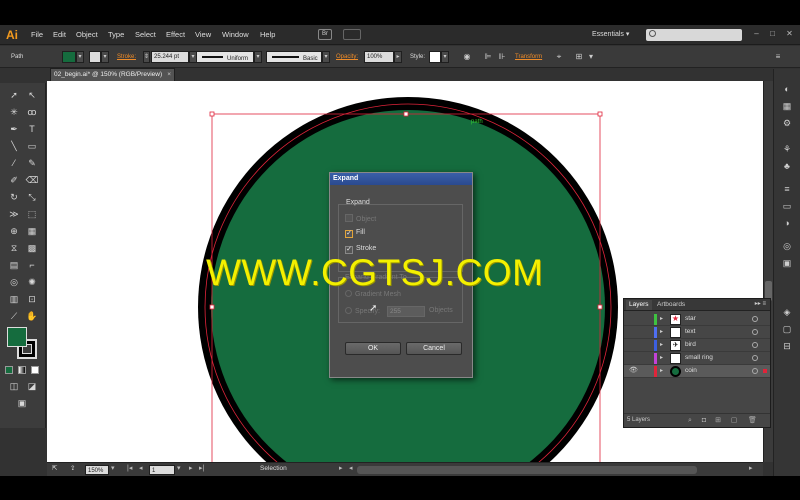  Describe the element at coordinates (718, 421) in the screenshot. I see `create-sublayer-icon: ⊞` at that location.